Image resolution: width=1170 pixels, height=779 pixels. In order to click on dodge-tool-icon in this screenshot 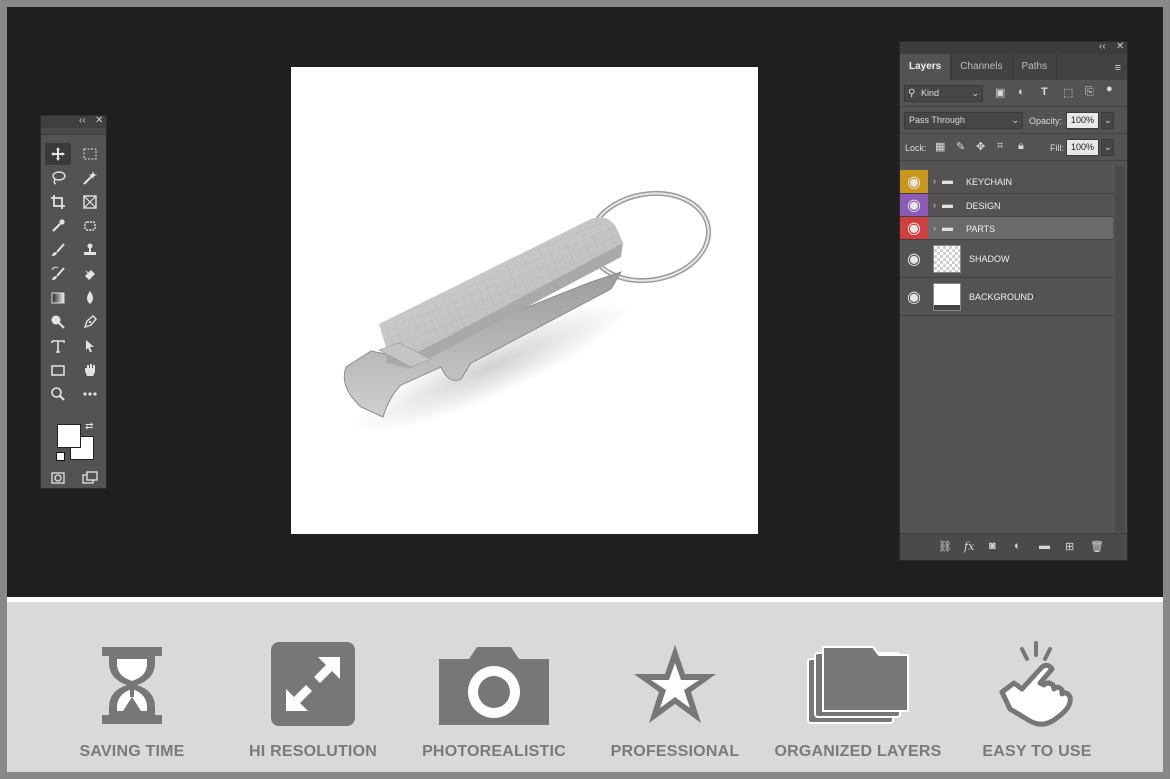, I will do `click(58, 322)`.